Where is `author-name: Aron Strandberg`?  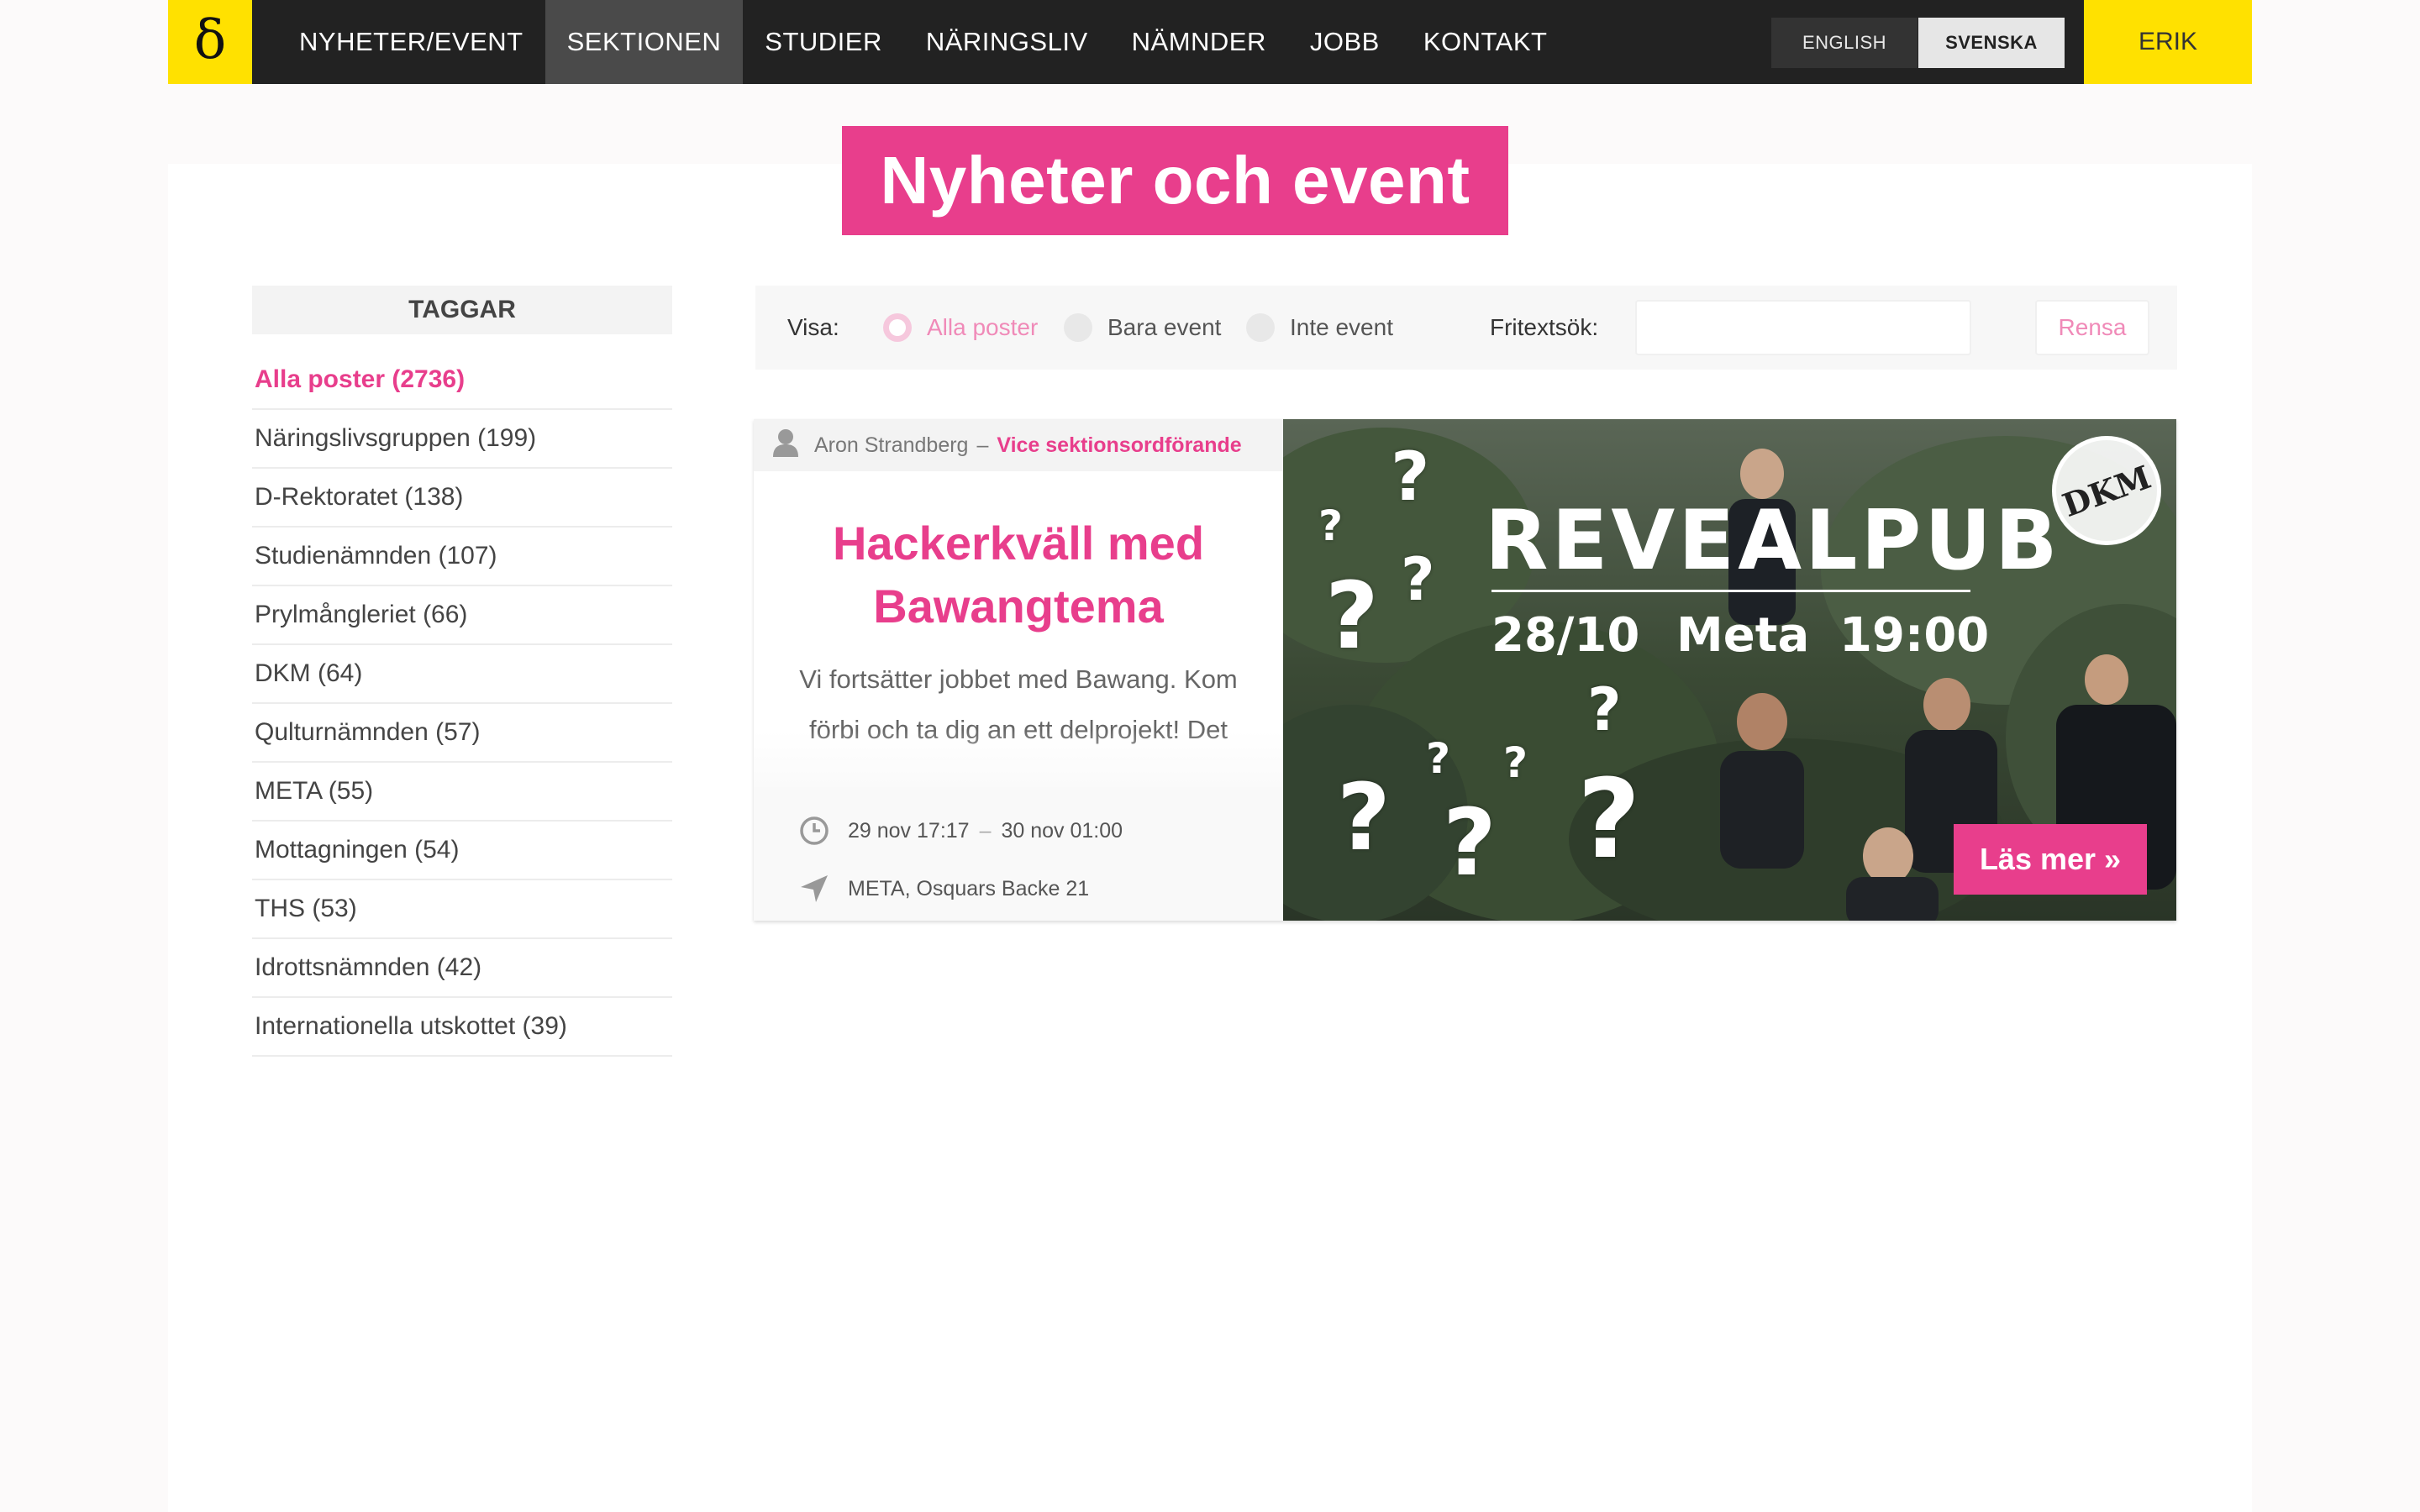 author-name: Aron Strandberg is located at coordinates (892, 445).